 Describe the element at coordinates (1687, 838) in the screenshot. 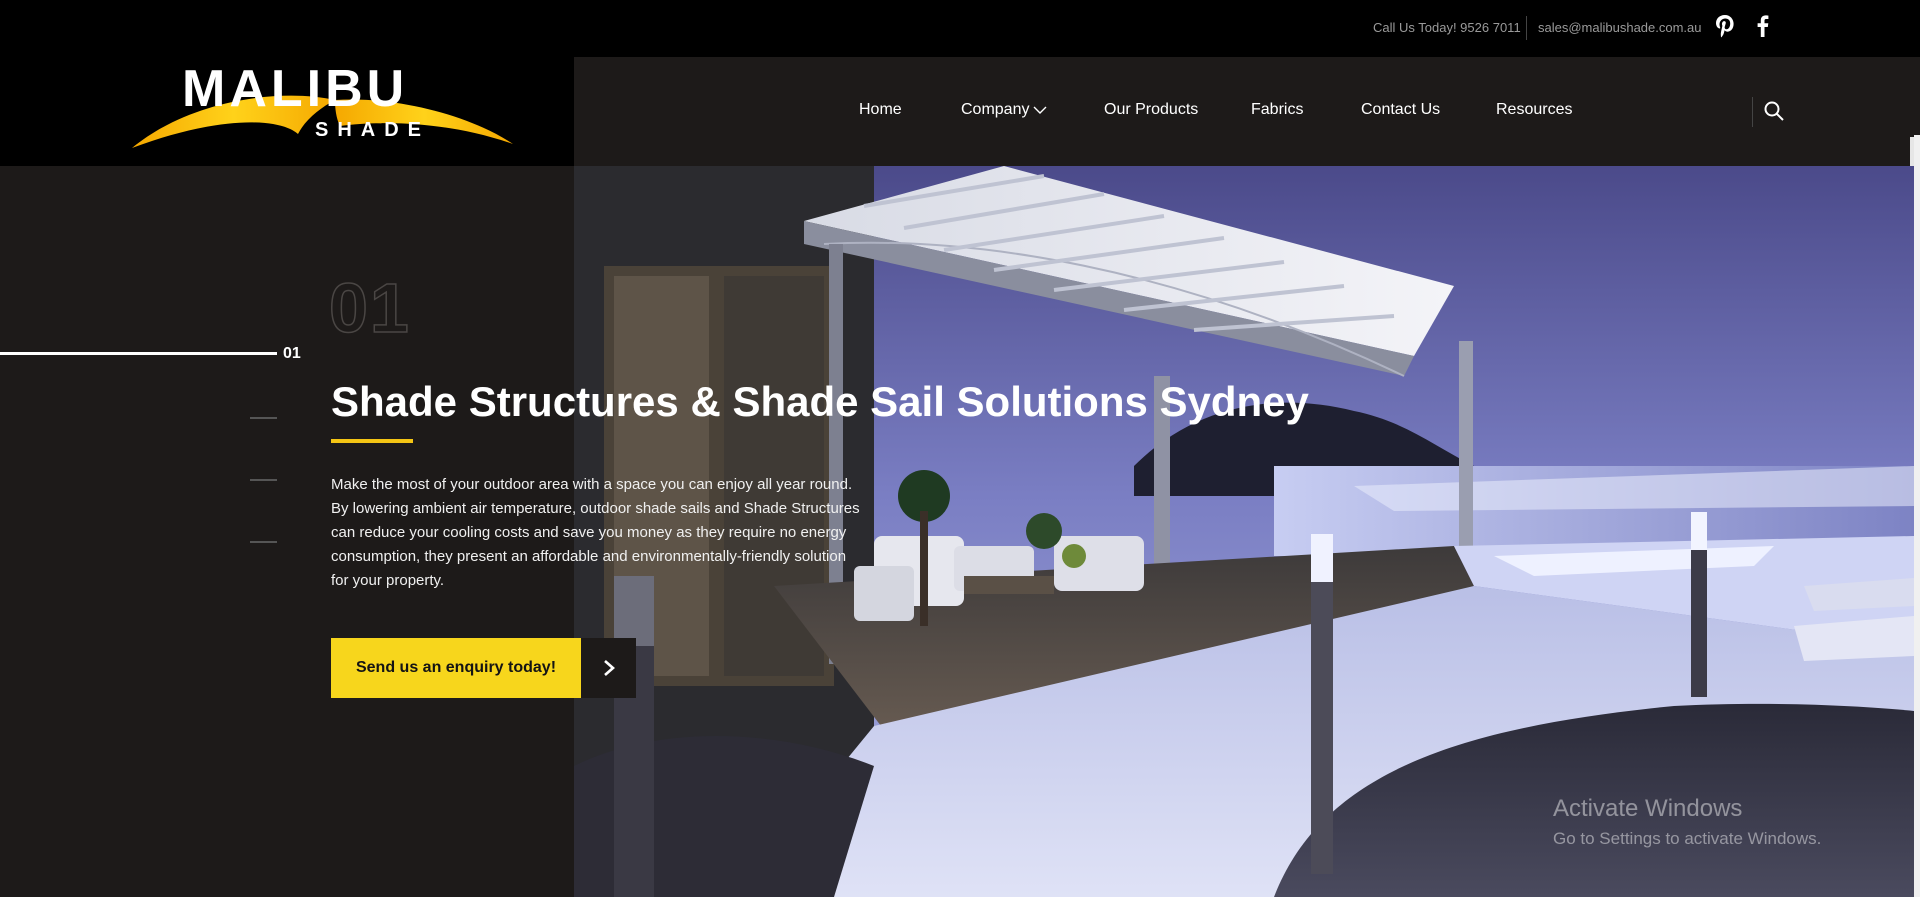

I see `activate-windows-subtitle: Go to Settings to activate Windows.` at that location.